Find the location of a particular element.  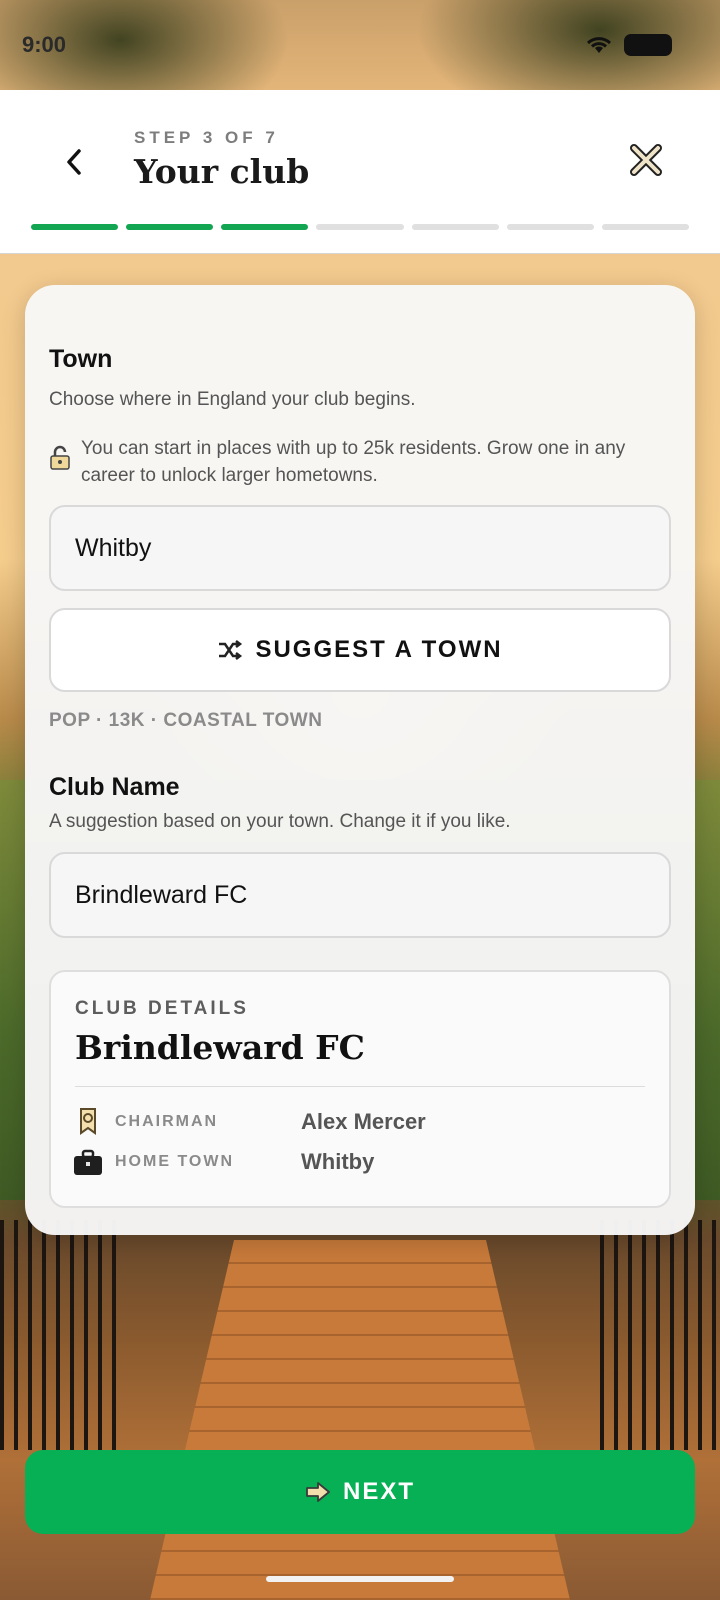

status-icons is located at coordinates (628, 45).